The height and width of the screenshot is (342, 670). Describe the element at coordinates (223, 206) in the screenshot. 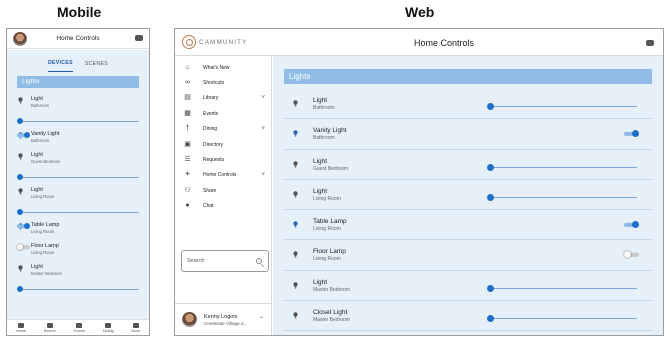

I see `sidebar-item-chat: ● Chat` at that location.